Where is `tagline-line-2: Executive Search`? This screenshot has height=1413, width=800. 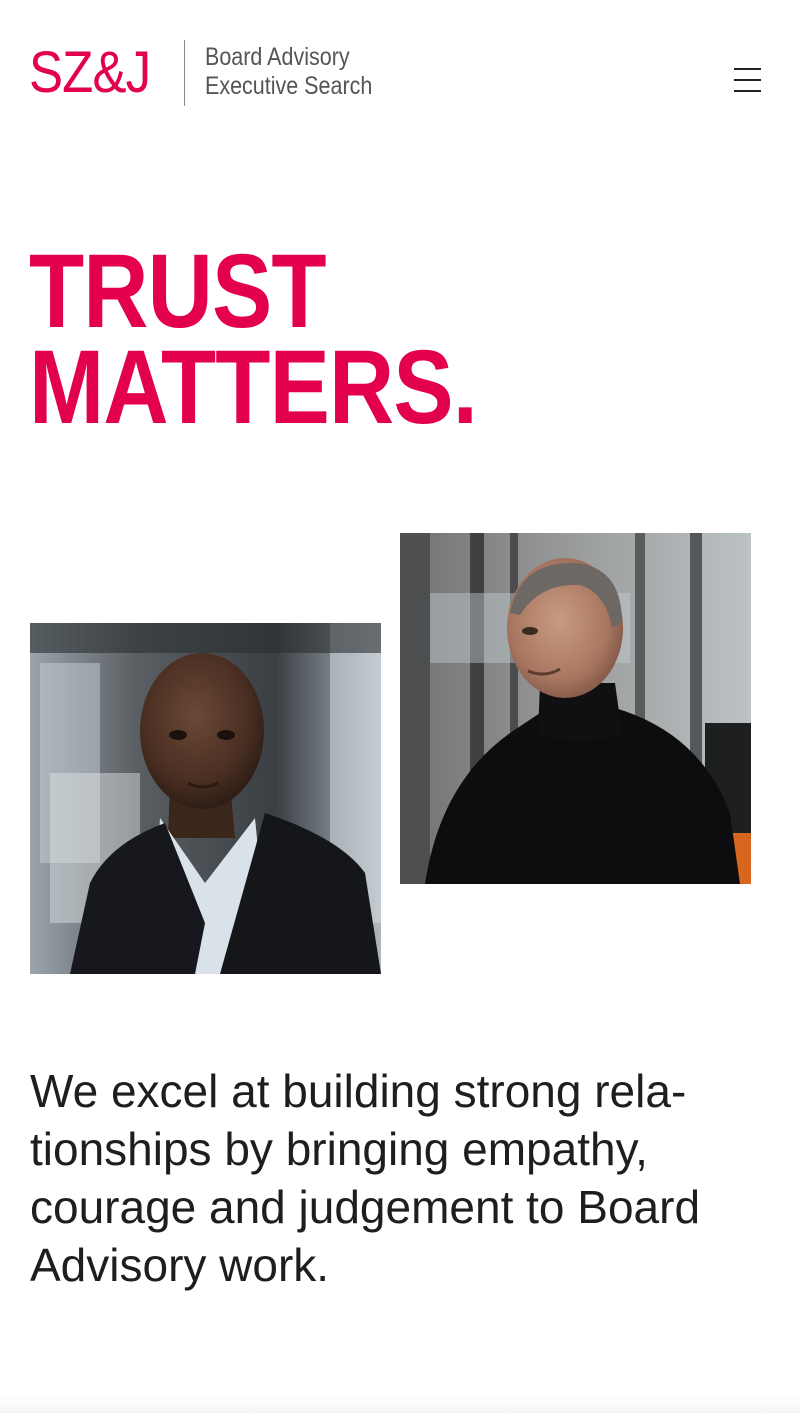 tagline-line-2: Executive Search is located at coordinates (289, 86).